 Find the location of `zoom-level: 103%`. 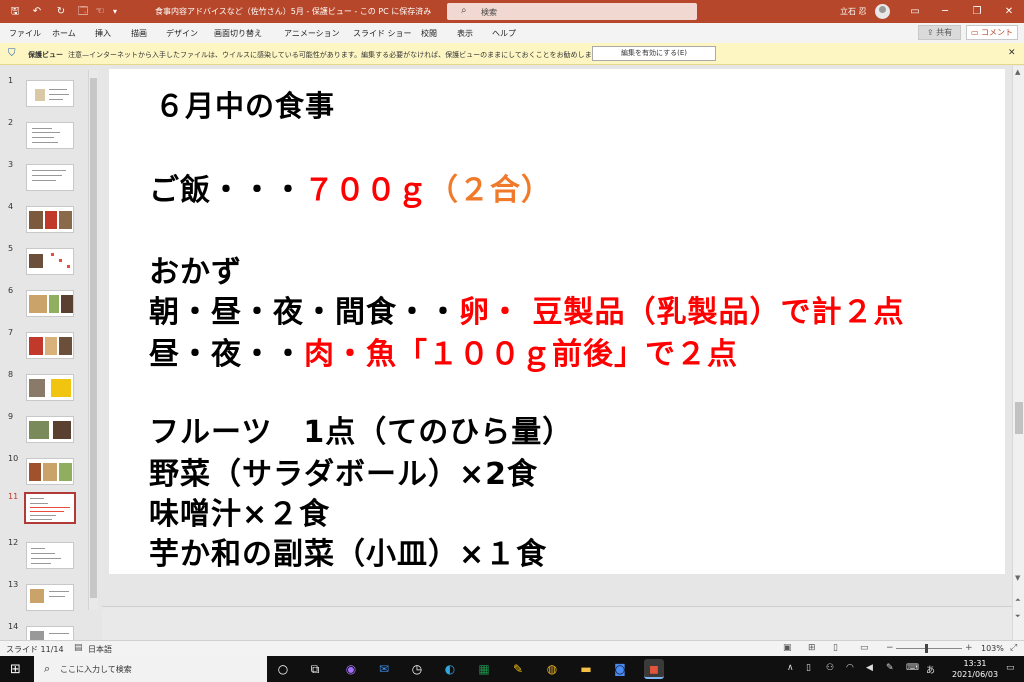

zoom-level: 103% is located at coordinates (992, 648).